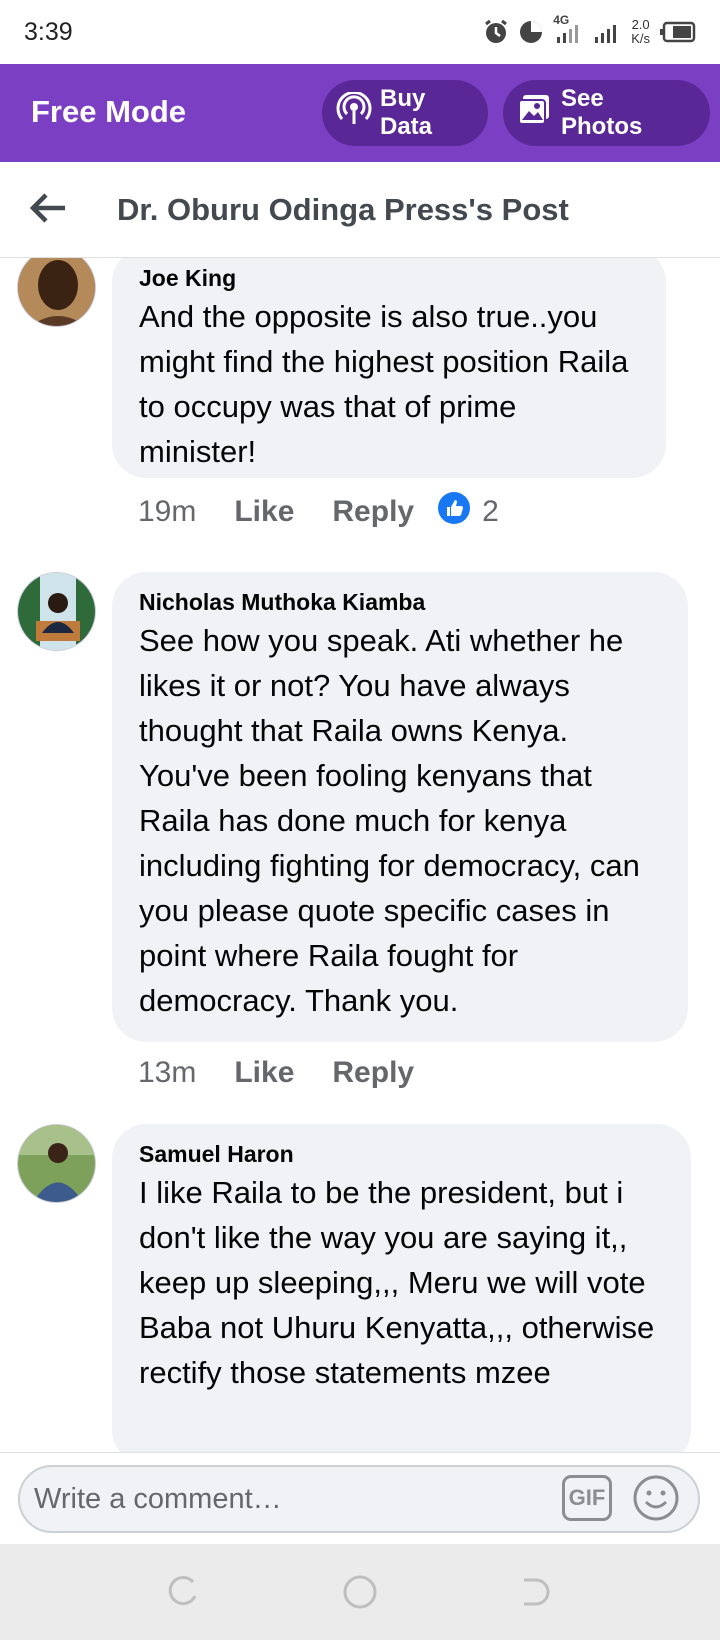  I want to click on emoji-button, so click(656, 1498).